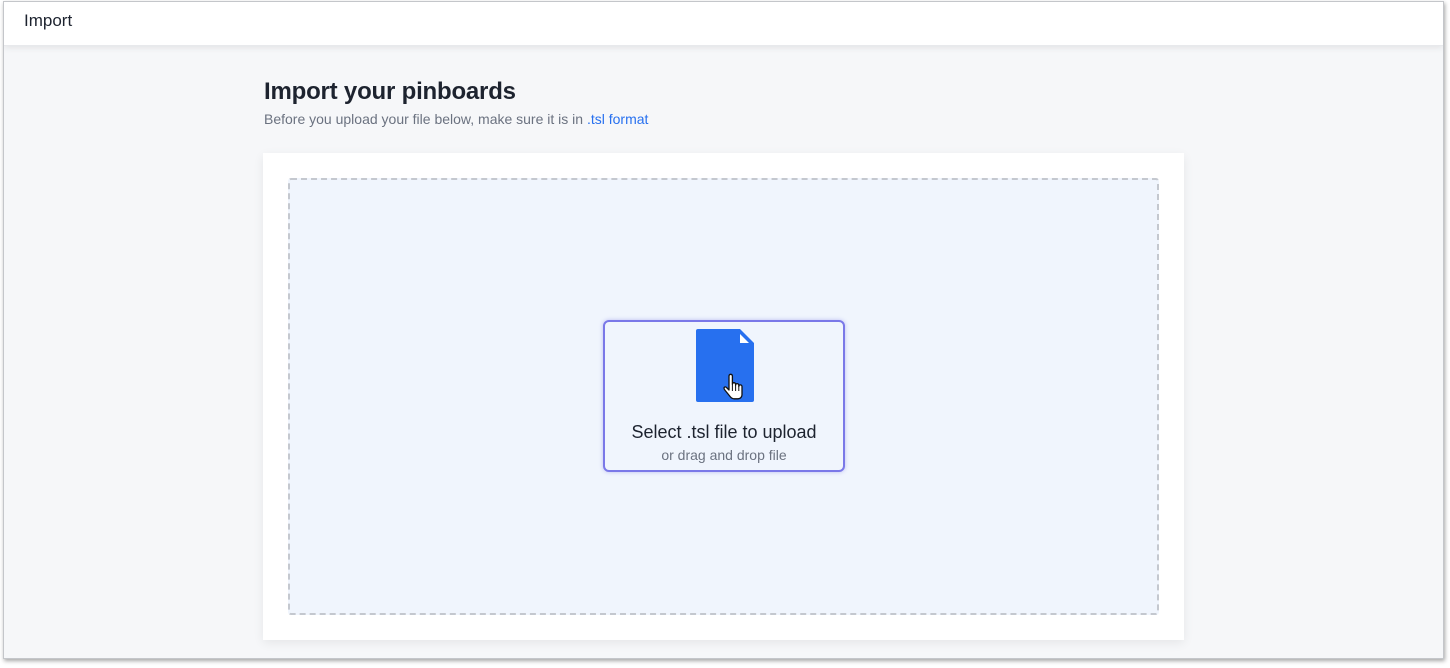  I want to click on page-title: Import, so click(48, 20).